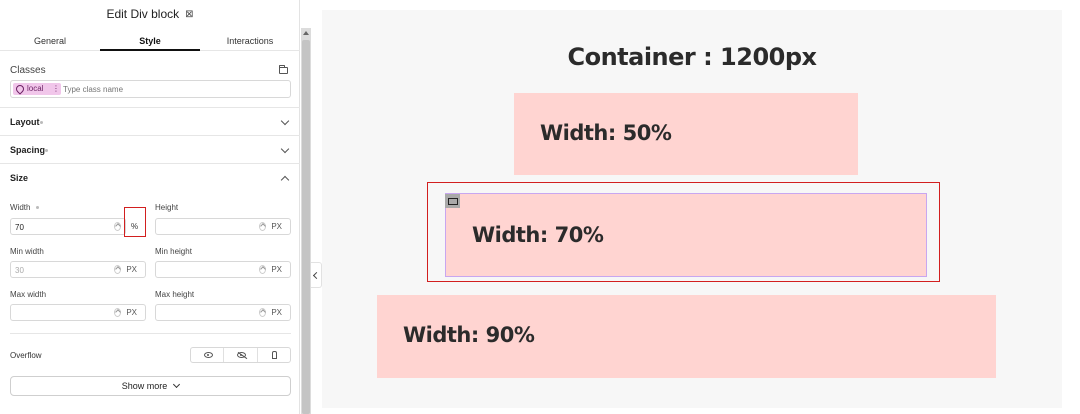 The width and height of the screenshot is (1080, 414). I want to click on box-label: Width: 70%, so click(538, 235).